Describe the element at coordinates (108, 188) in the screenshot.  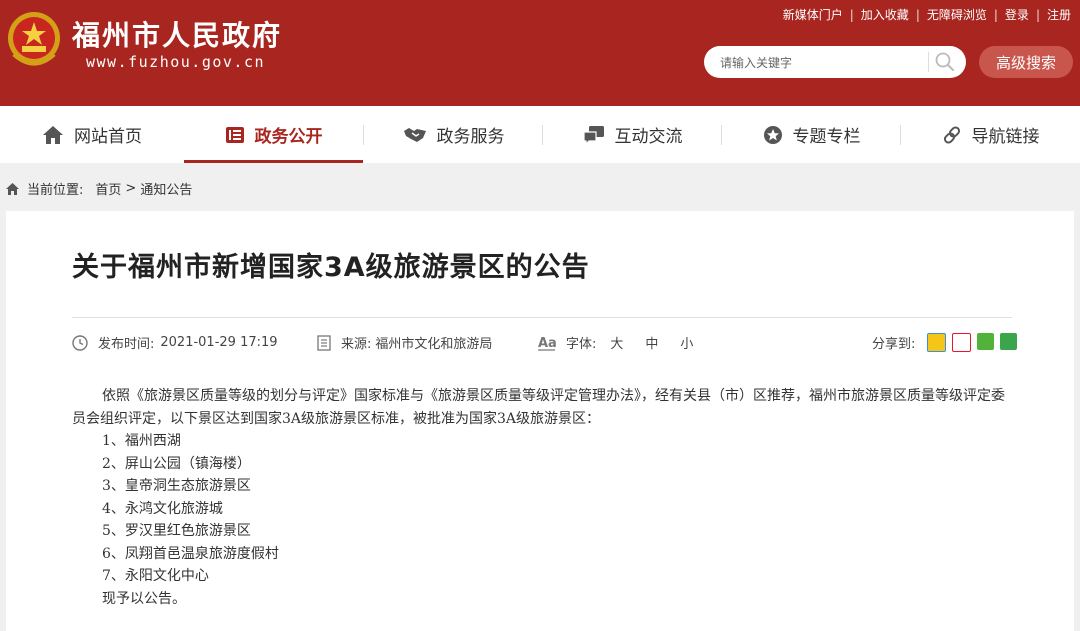
I see `breadcrumb-home-link: 首页` at that location.